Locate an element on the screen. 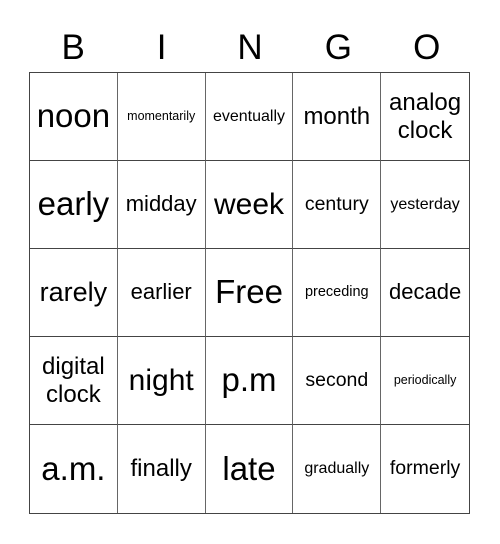  header-letter-b: B is located at coordinates (73, 47).